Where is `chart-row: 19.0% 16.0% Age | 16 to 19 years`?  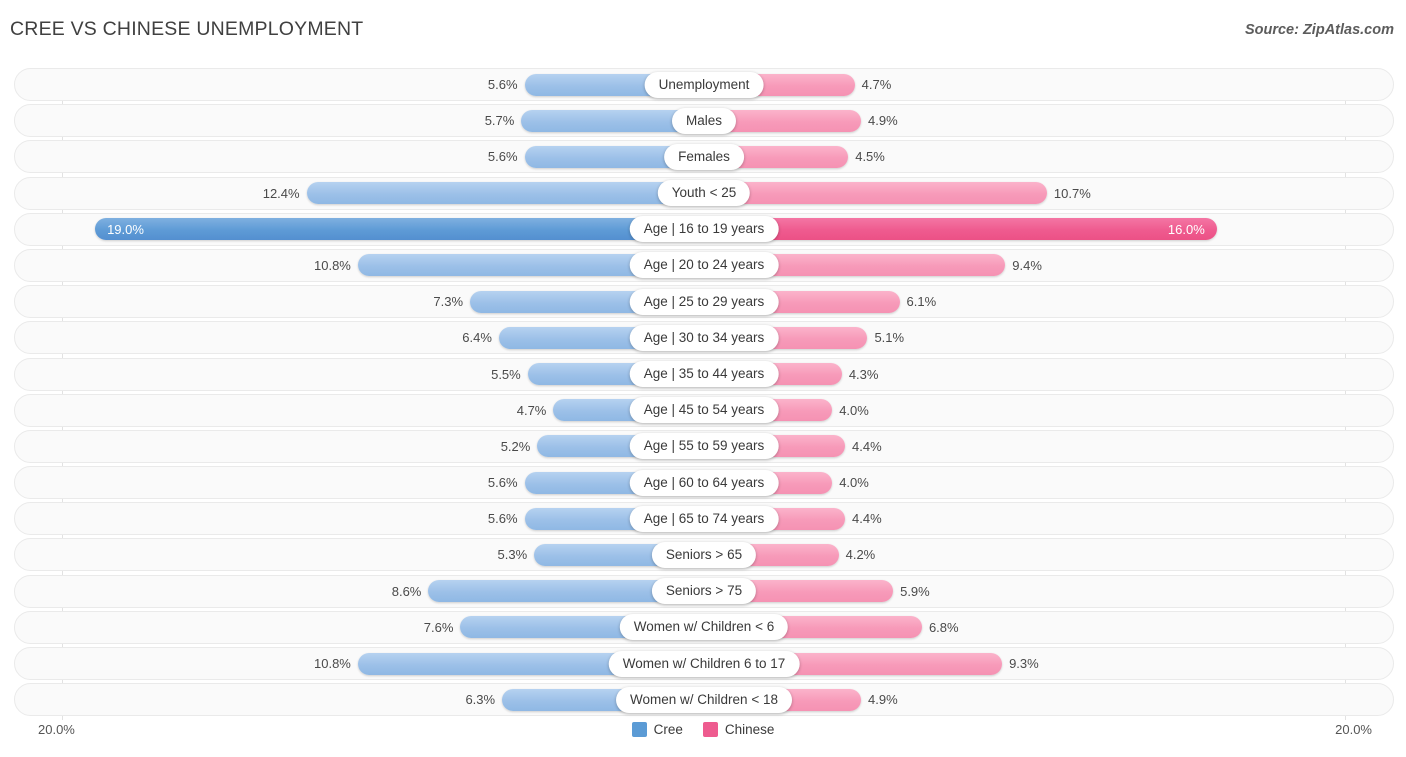
chart-row: 19.0% 16.0% Age | 16 to 19 years is located at coordinates (704, 229).